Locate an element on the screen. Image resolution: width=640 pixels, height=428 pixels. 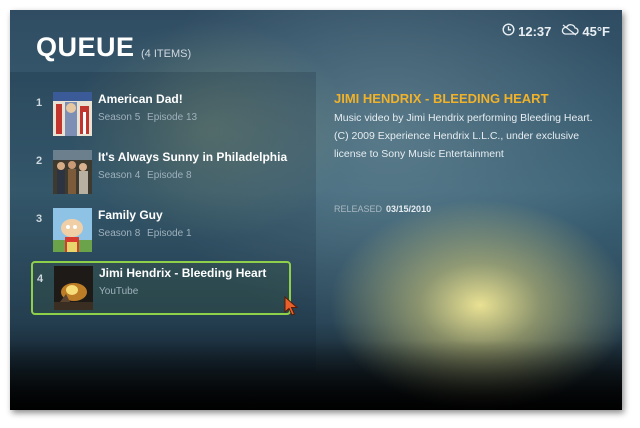
item-subtitle: YouTube is located at coordinates (118, 291).